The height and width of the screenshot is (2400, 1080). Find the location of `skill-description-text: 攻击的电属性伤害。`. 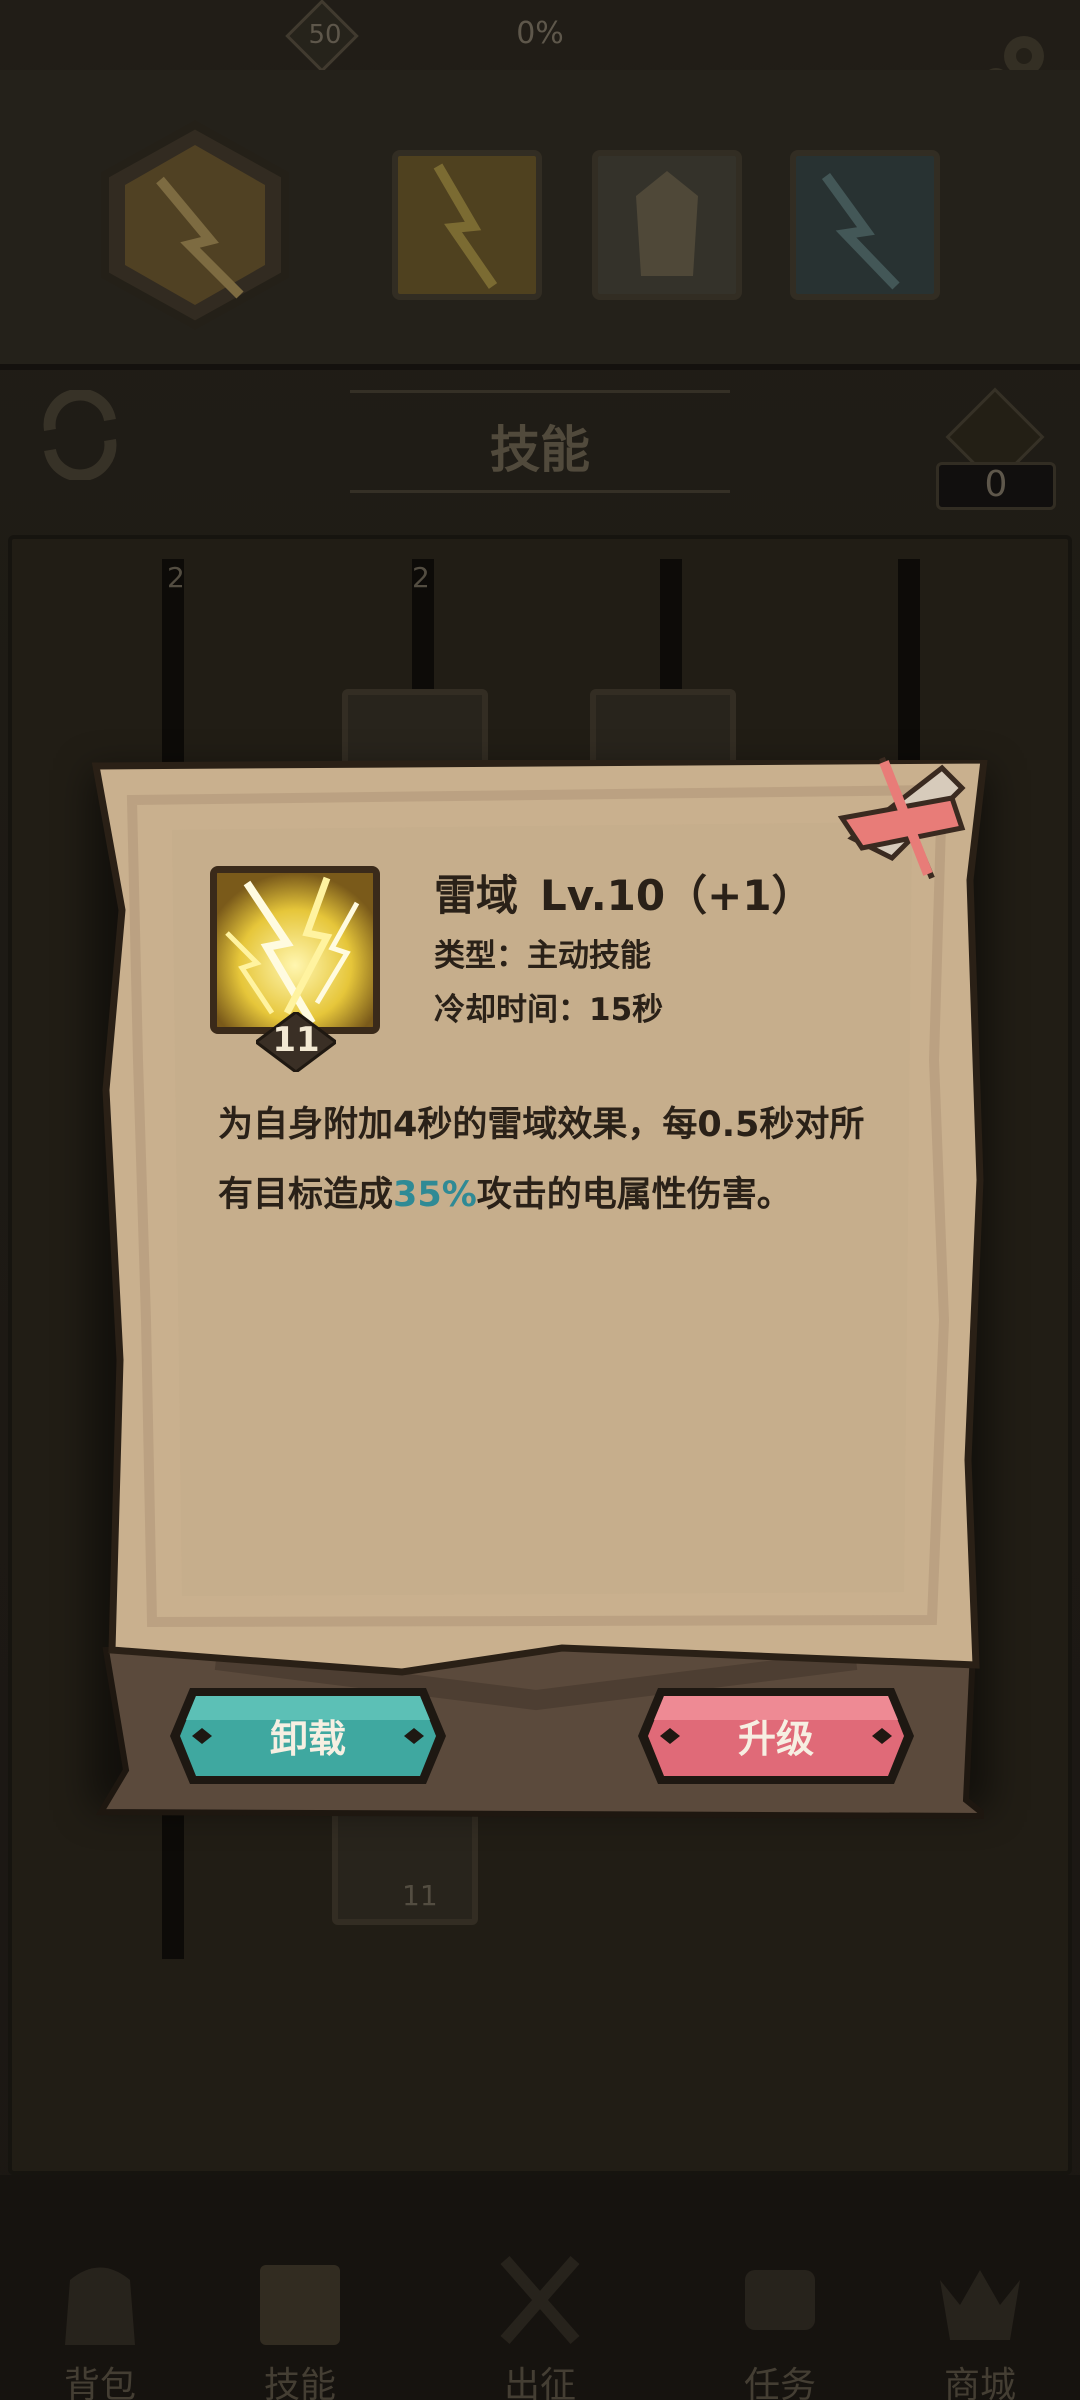

skill-description-text: 攻击的电属性伤害。 is located at coordinates (634, 1195).